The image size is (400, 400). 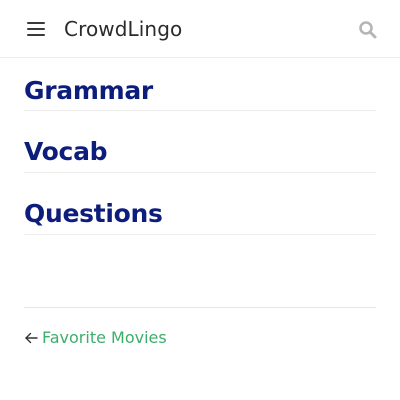 What do you see at coordinates (88, 90) in the screenshot?
I see `section-title: Grammar` at bounding box center [88, 90].